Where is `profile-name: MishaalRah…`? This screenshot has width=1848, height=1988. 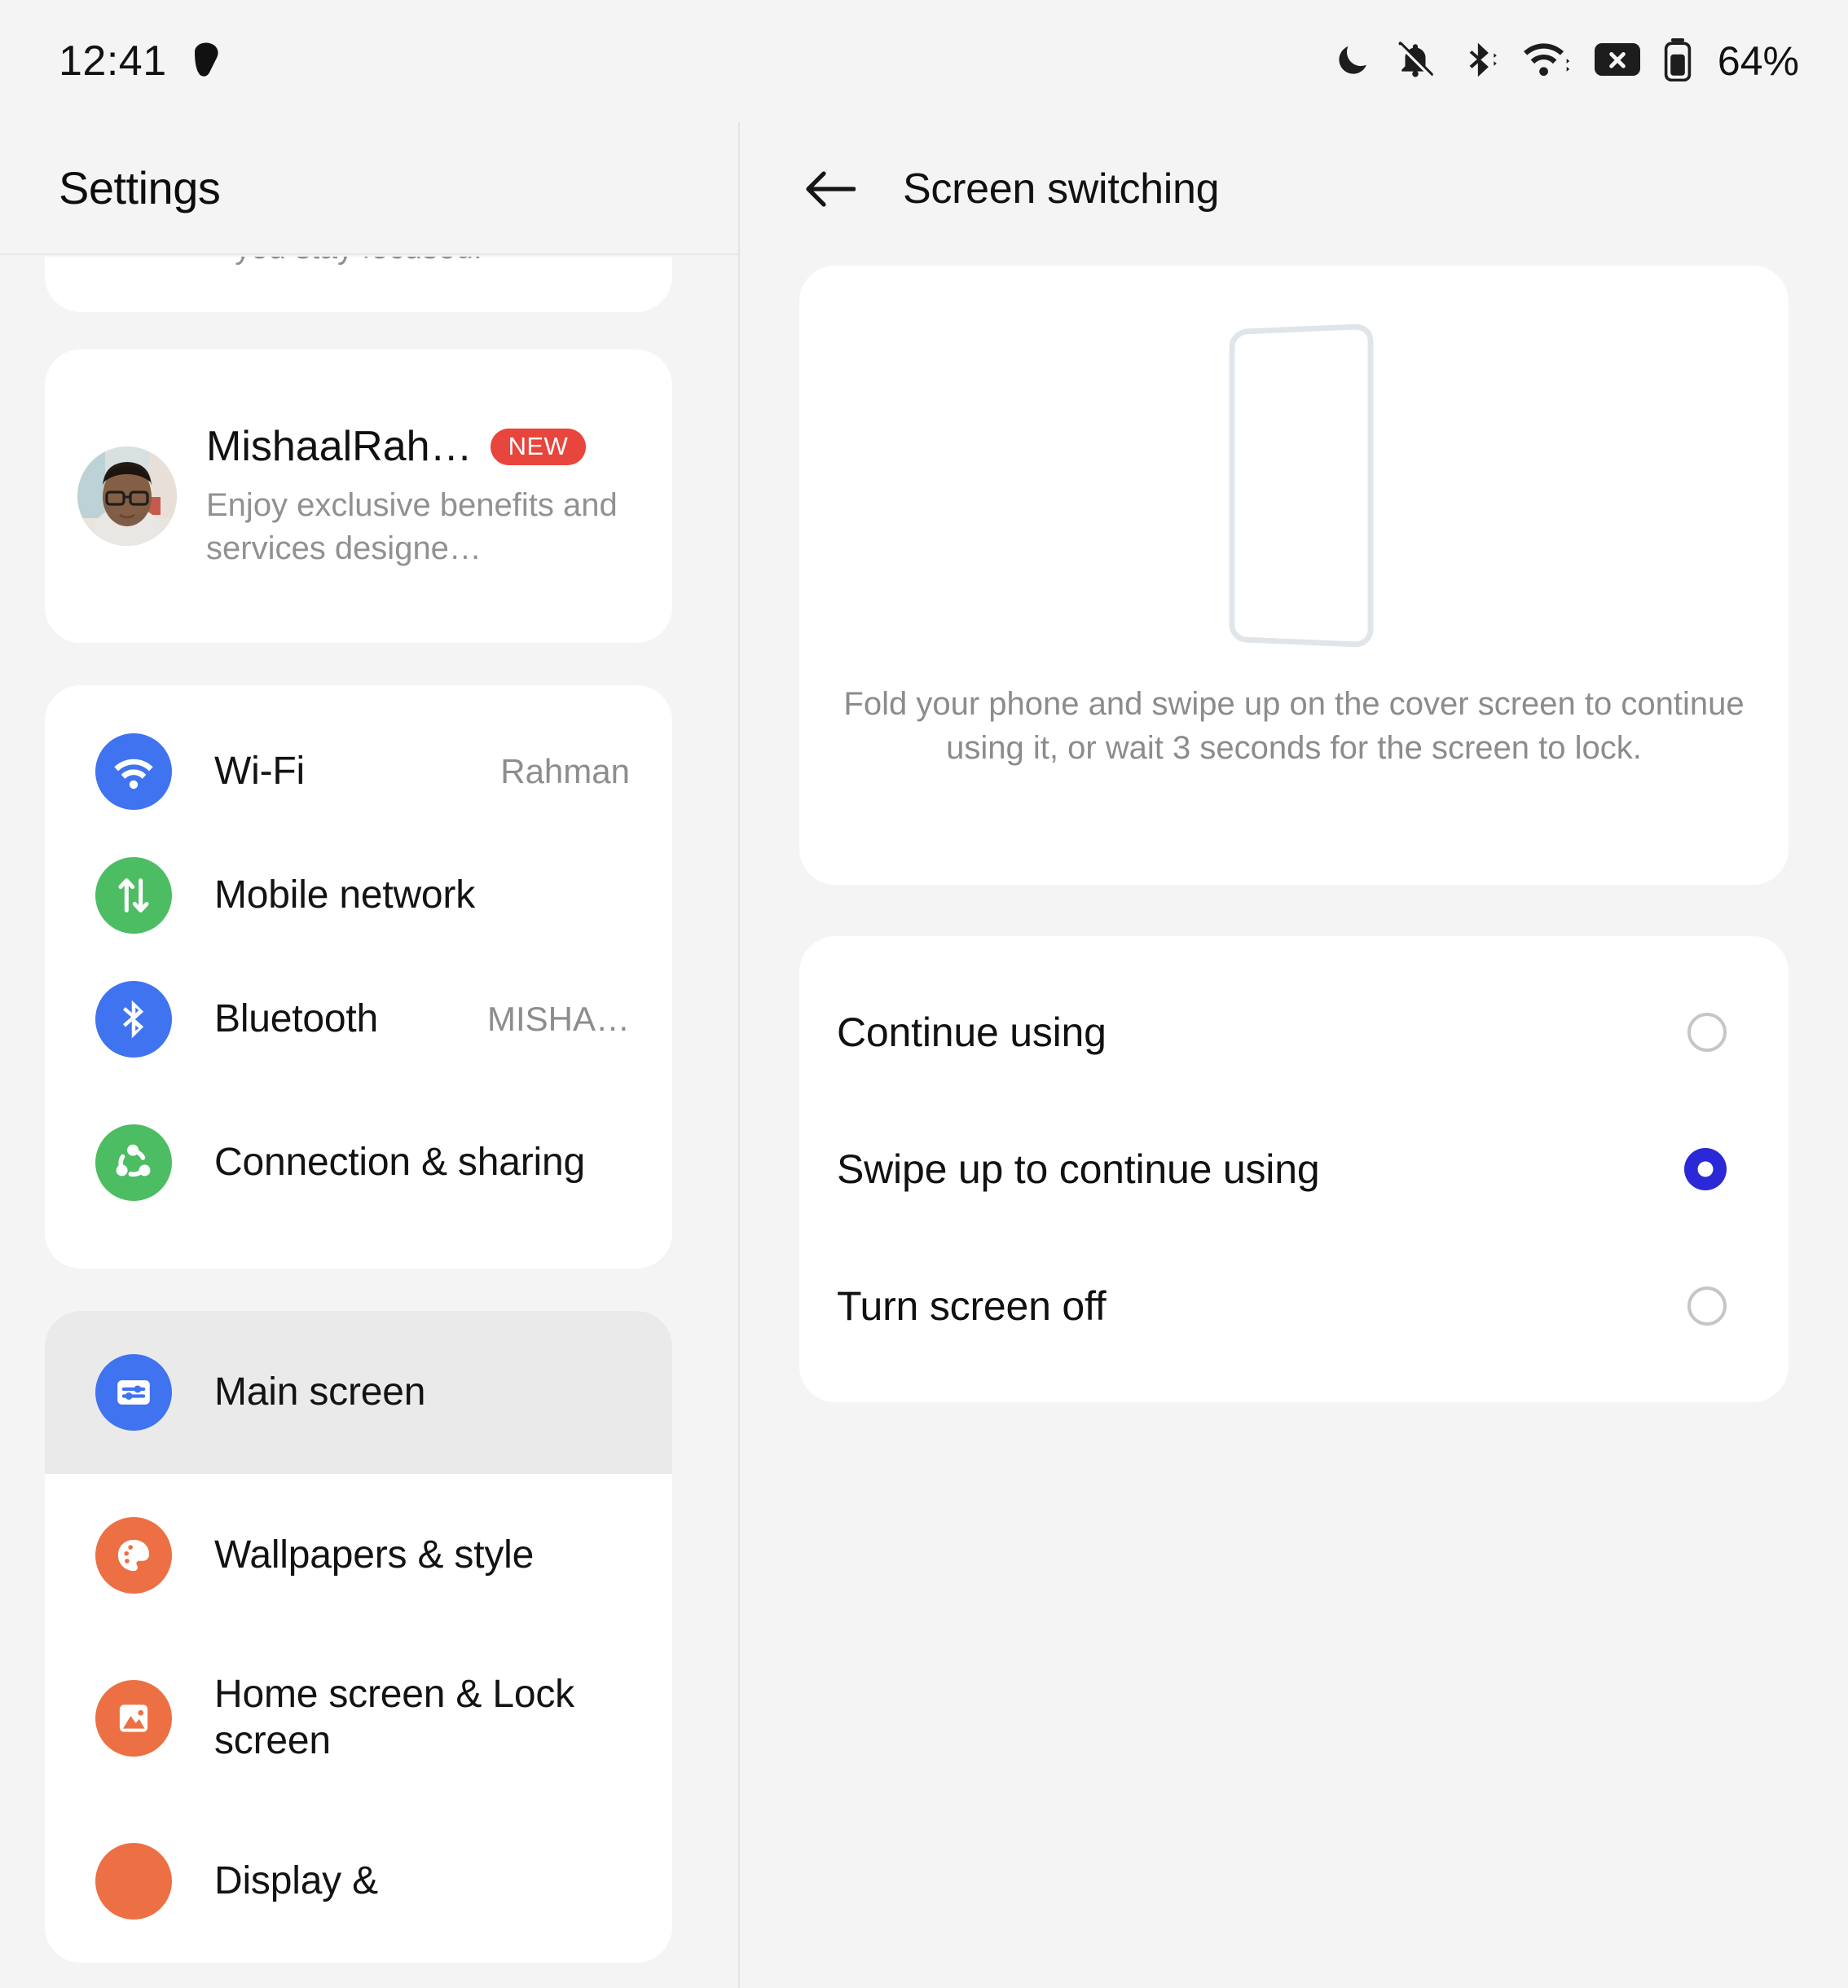
profile-name: MishaalRah… is located at coordinates (339, 447).